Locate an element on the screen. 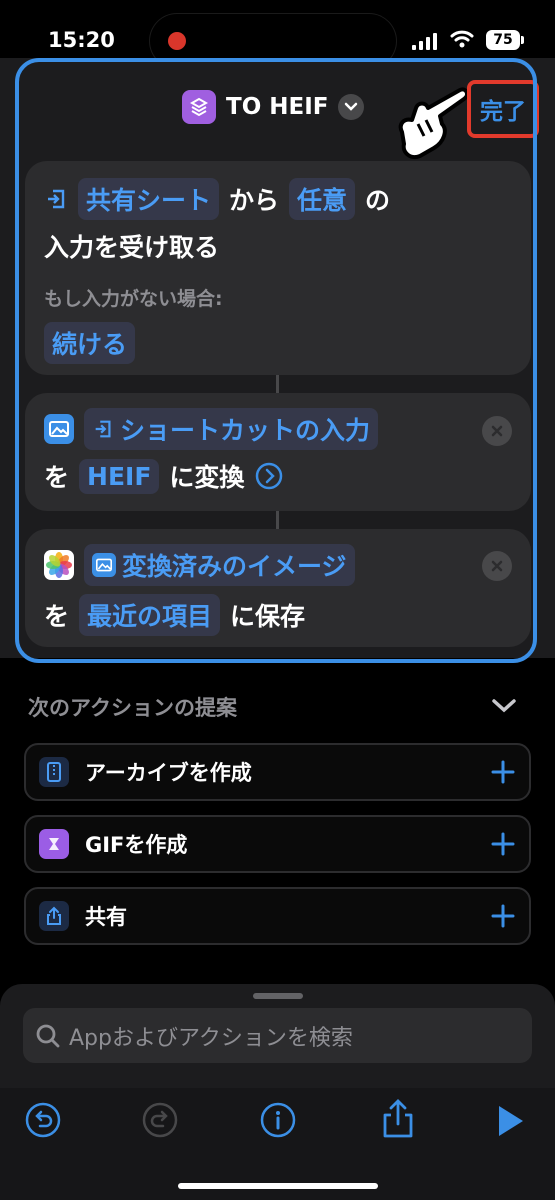 This screenshot has height=1200, width=555. archive-icon is located at coordinates (54, 772).